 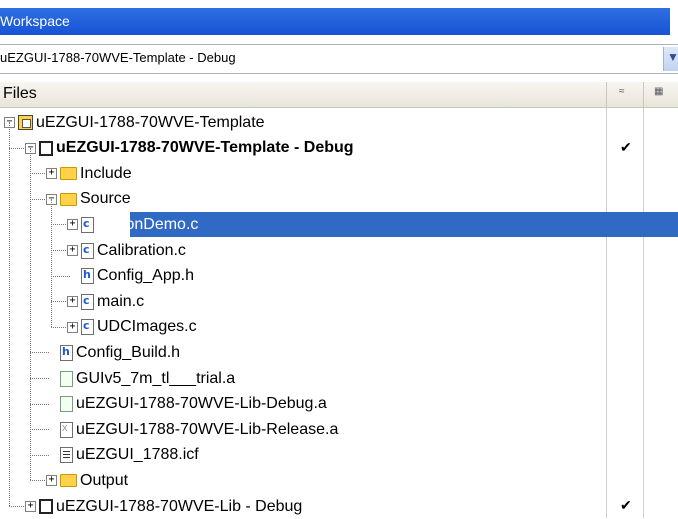 I want to click on tree-item-label: uEZGUI-1788-70WVE-Lib - Debug, so click(x=179, y=506).